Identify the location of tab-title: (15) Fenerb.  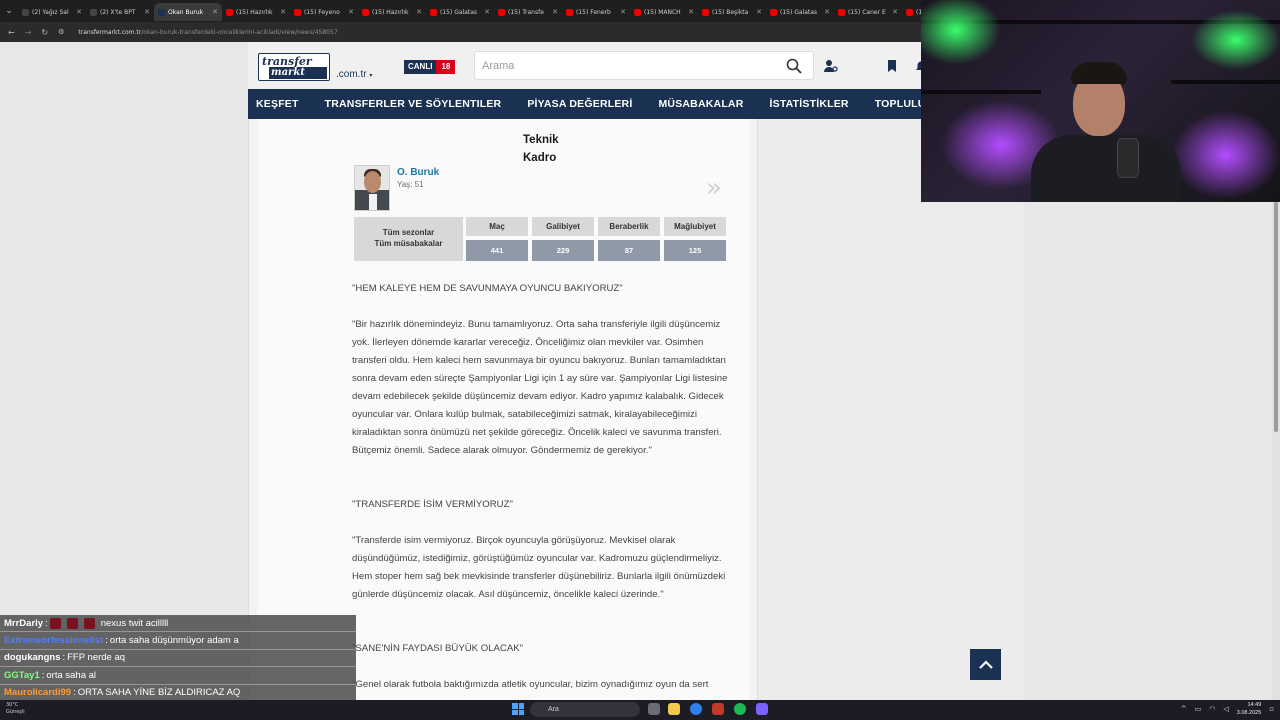
(593, 12).